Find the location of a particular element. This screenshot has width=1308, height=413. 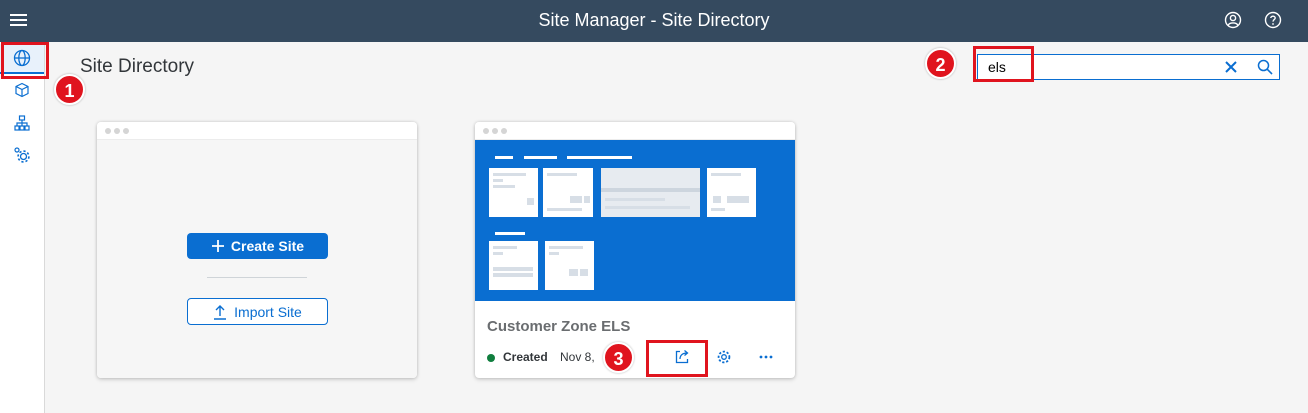

page-title: Site Directory is located at coordinates (137, 66).